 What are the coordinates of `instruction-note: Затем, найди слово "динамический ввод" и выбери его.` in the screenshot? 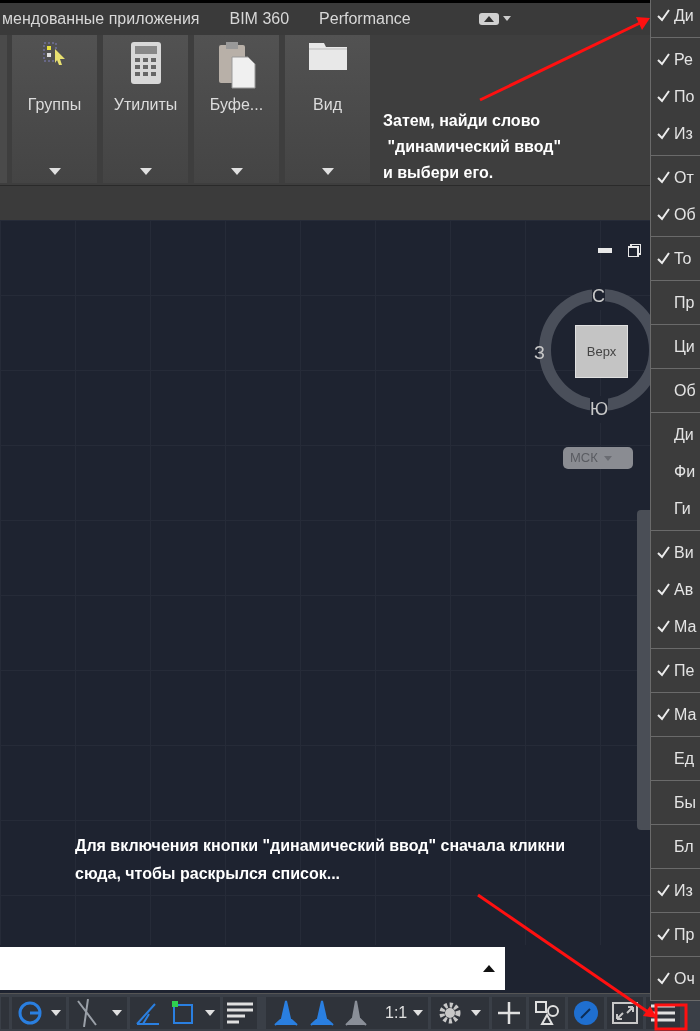 It's located at (472, 147).